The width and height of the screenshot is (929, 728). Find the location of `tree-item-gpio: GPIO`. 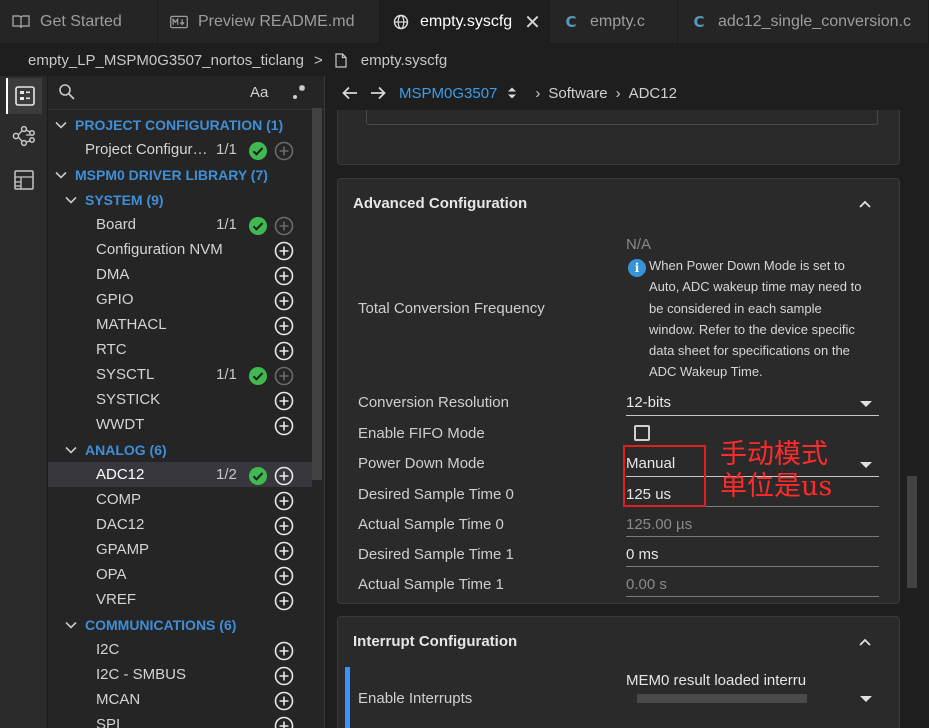

tree-item-gpio: GPIO is located at coordinates (180, 299).